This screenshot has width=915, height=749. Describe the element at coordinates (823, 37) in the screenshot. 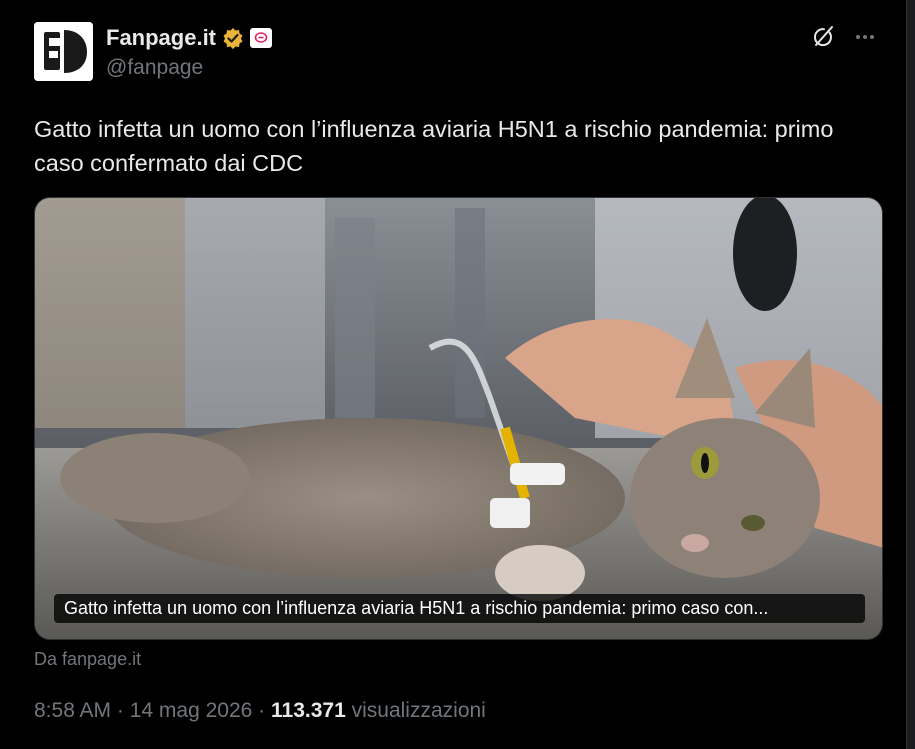

I see `grok-icon` at that location.